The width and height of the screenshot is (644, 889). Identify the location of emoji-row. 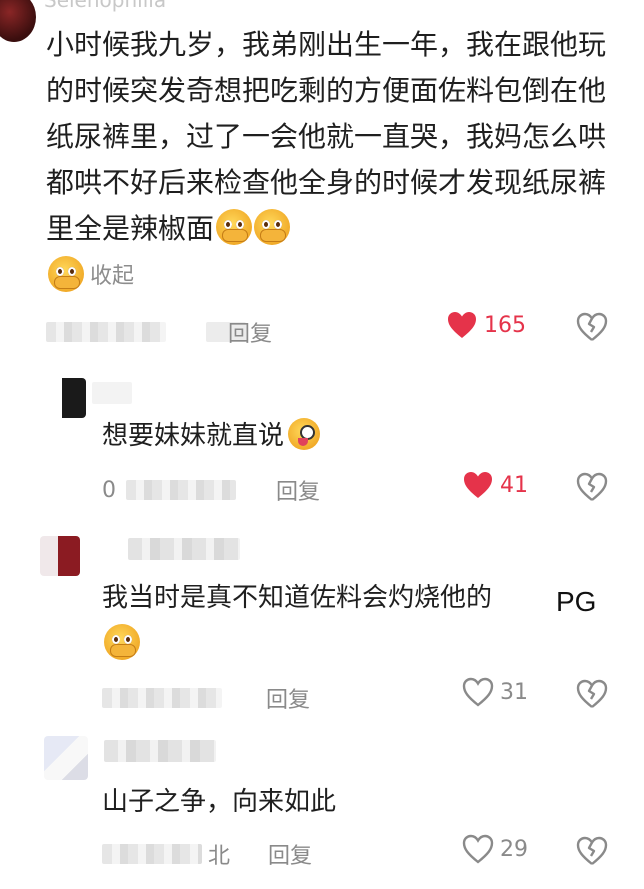
(121, 642).